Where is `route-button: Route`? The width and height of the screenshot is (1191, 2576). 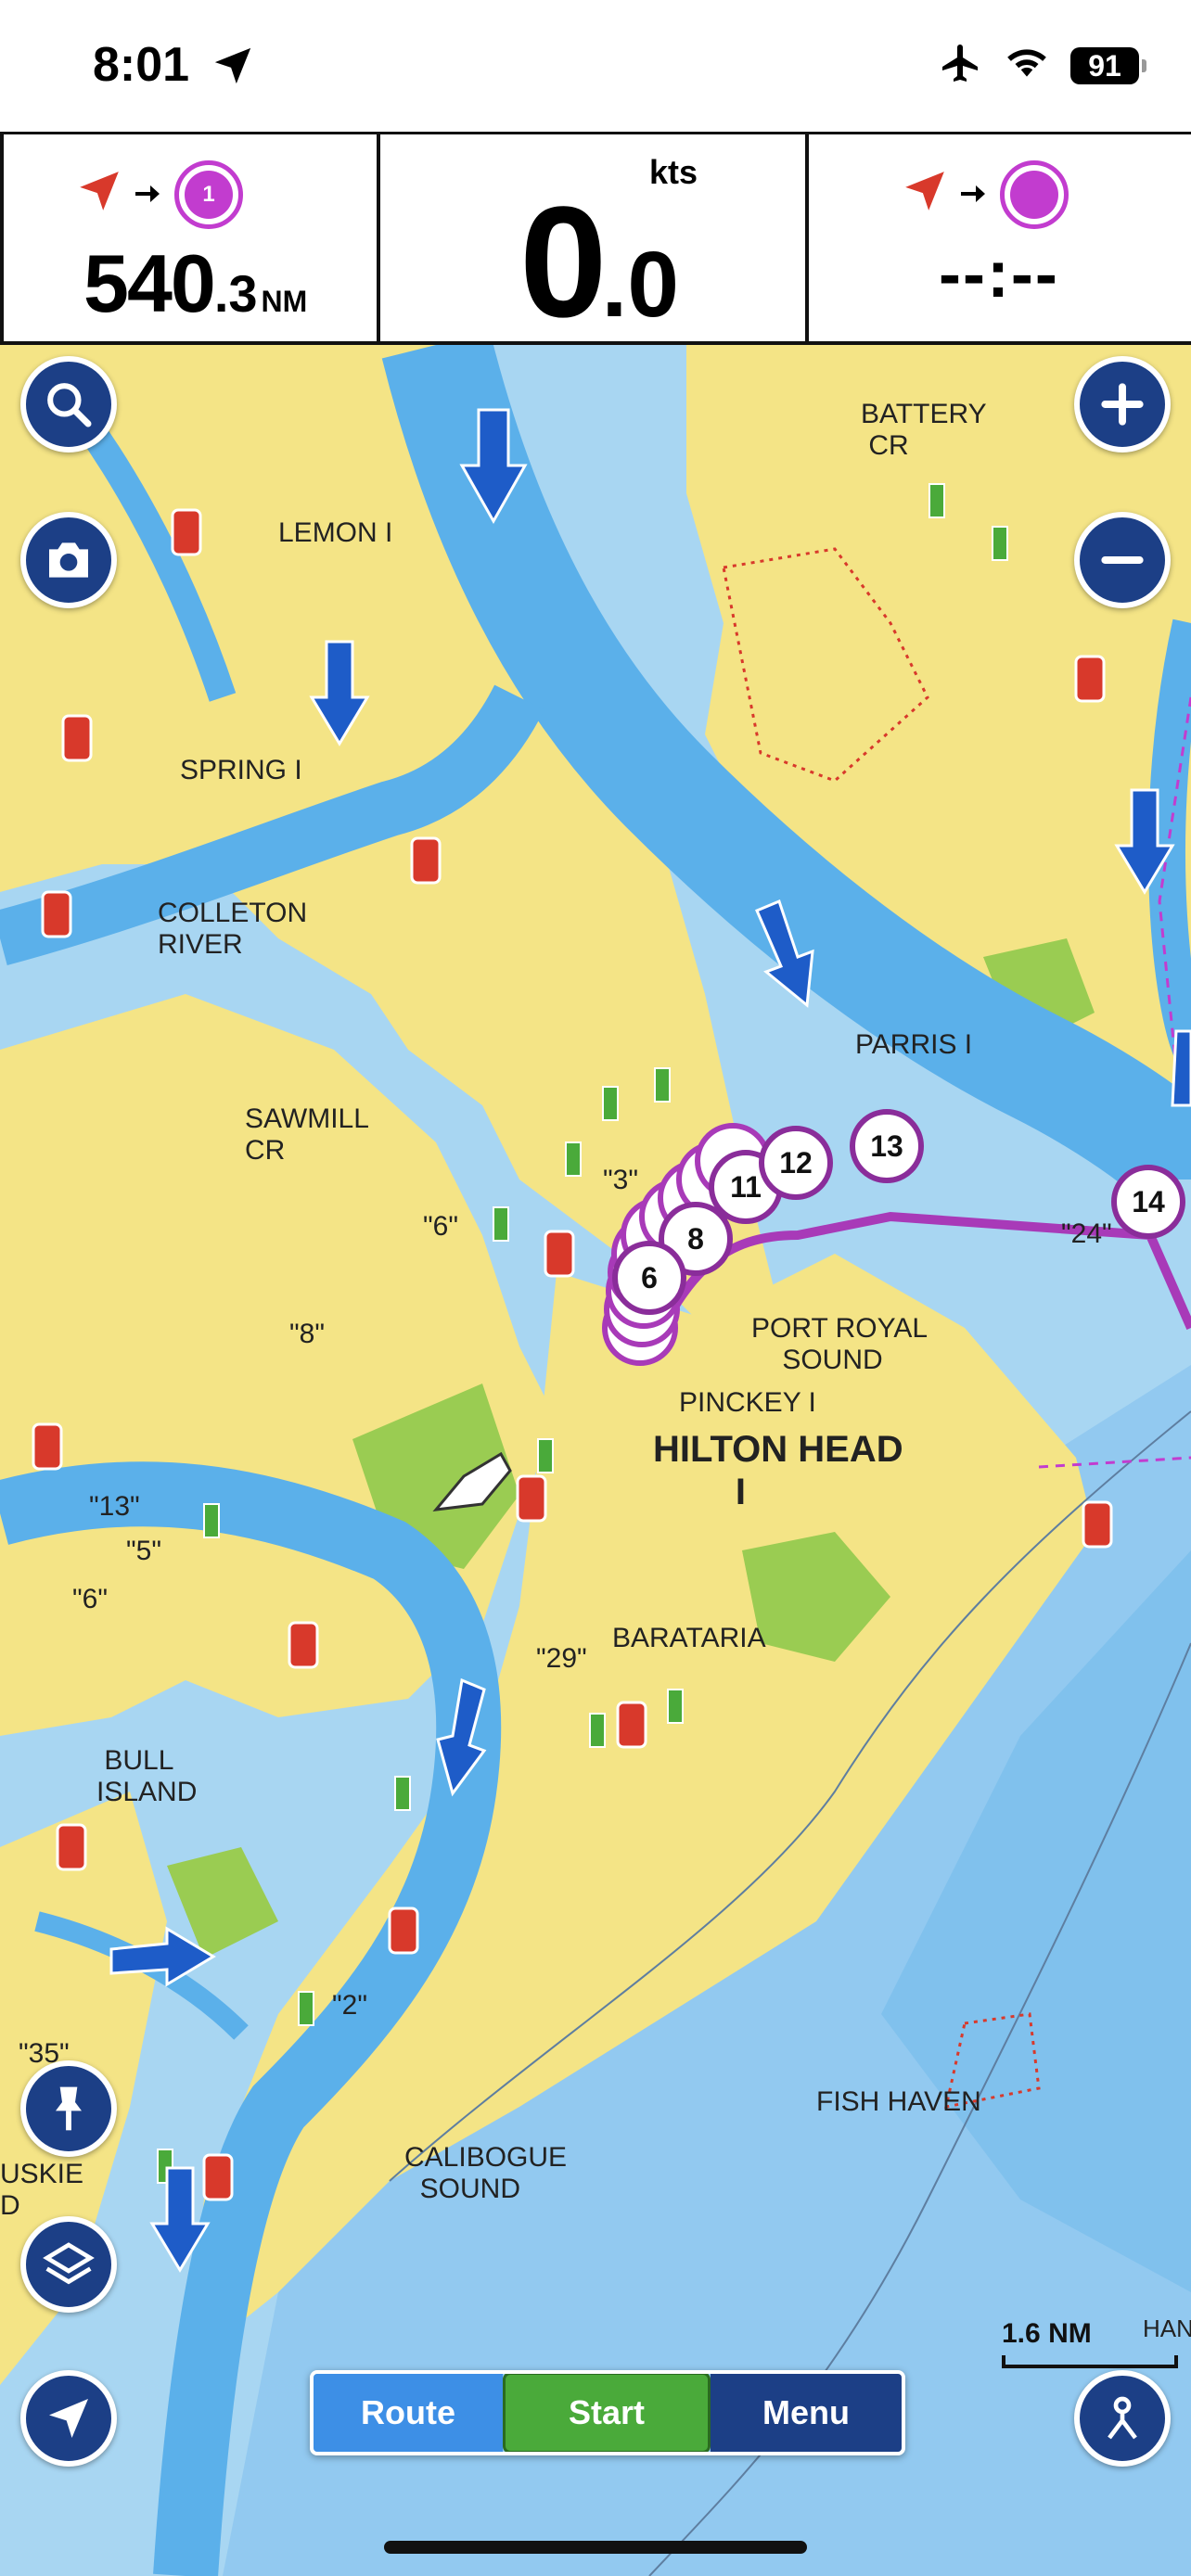
route-button: Route is located at coordinates (408, 2413).